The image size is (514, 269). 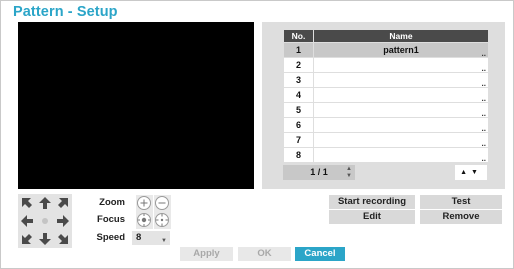 I want to click on chevron-down-icon: ▼, so click(x=164, y=241).